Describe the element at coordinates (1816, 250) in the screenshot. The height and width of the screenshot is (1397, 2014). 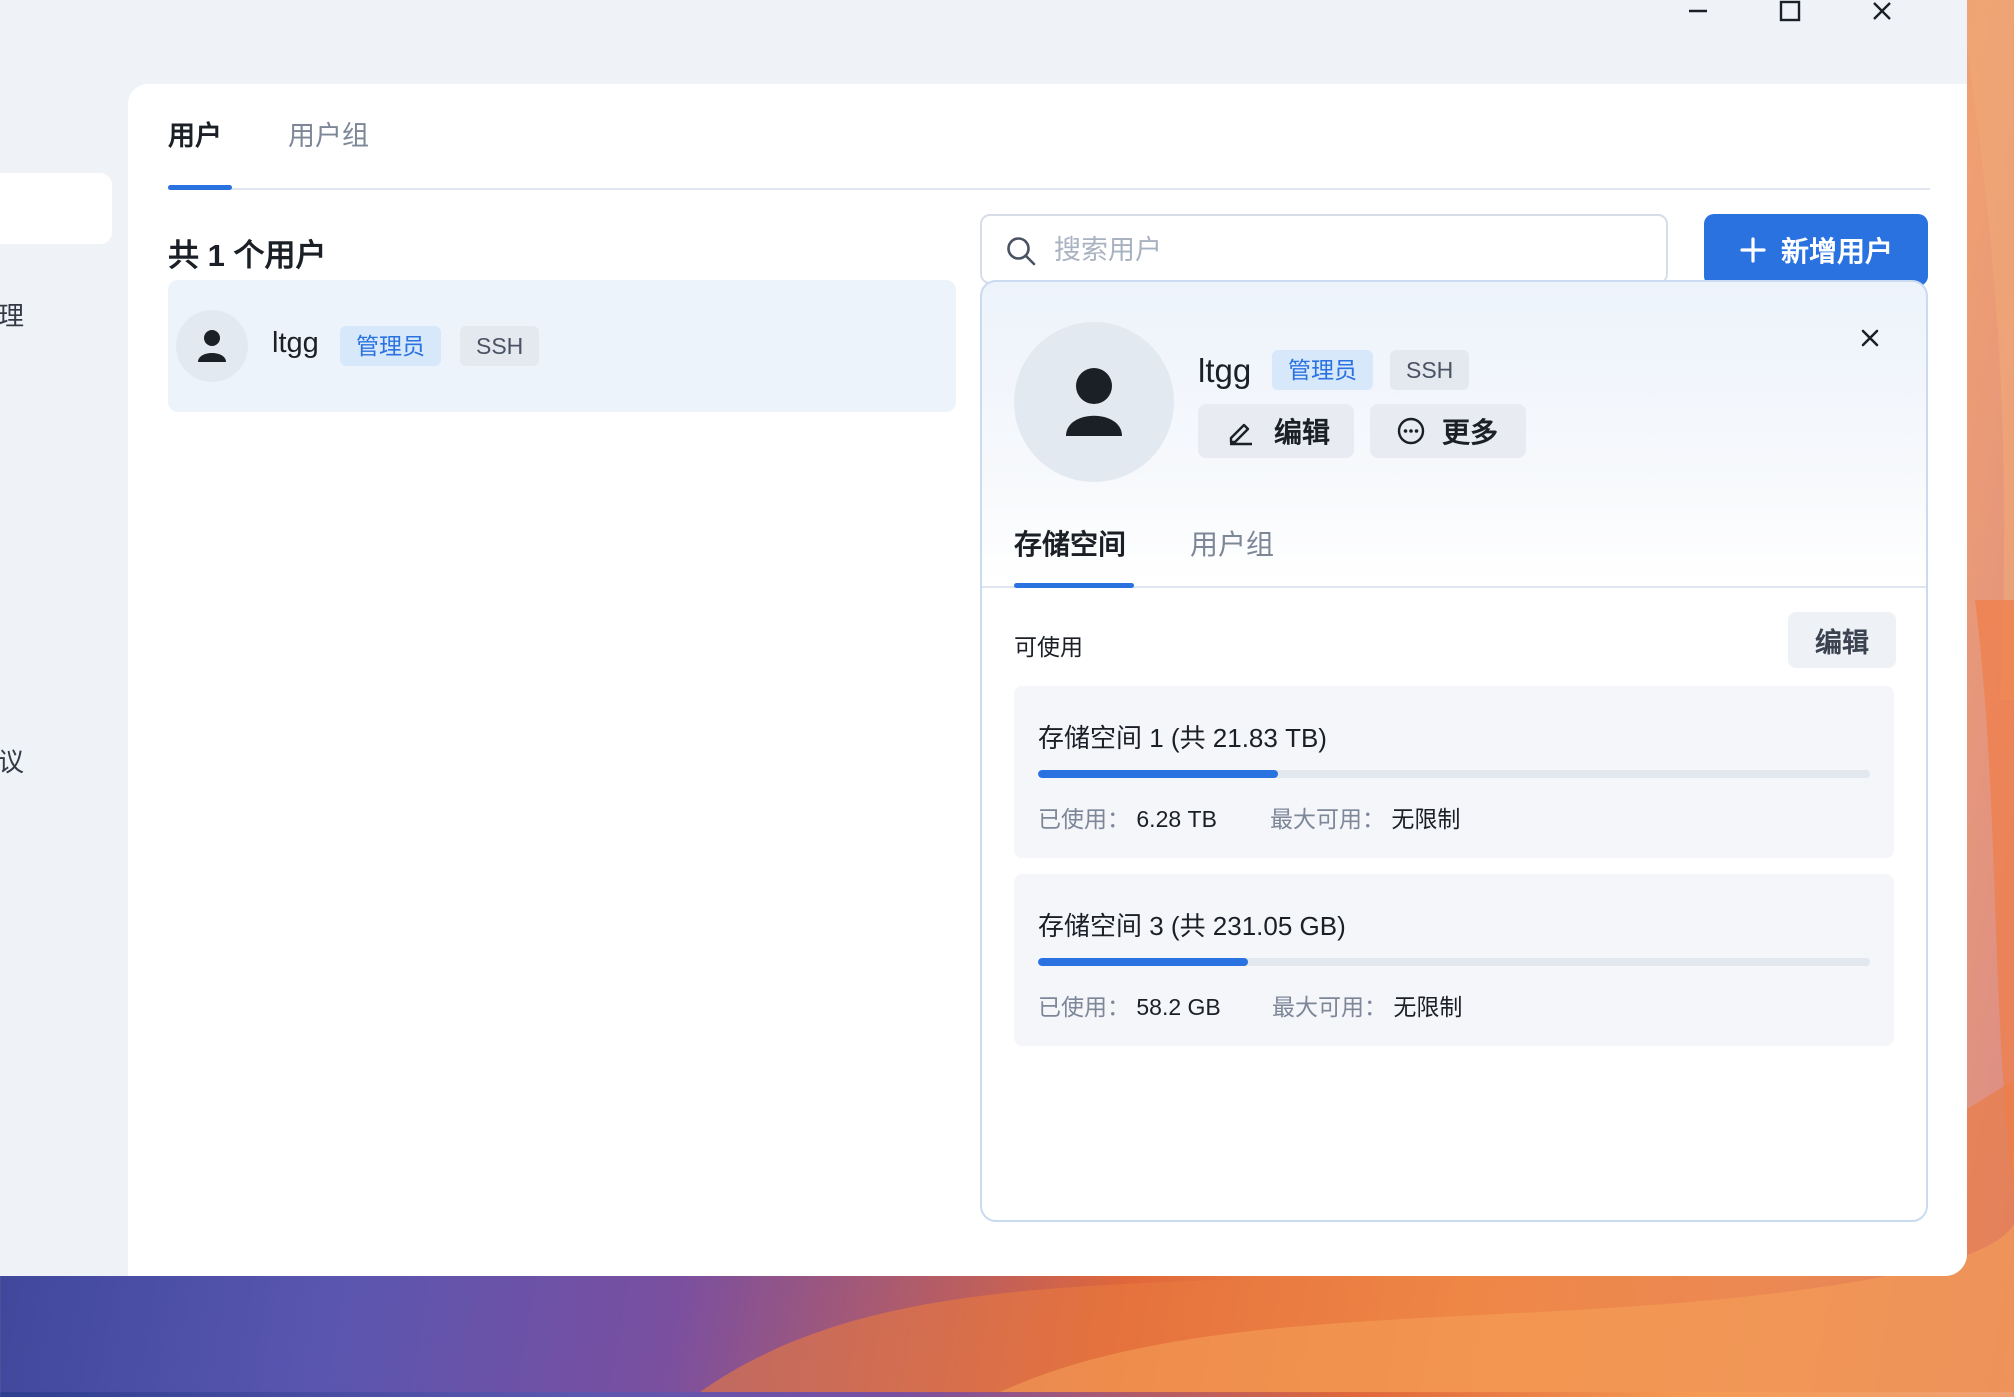
I see `add-user-button: 新增用户` at that location.